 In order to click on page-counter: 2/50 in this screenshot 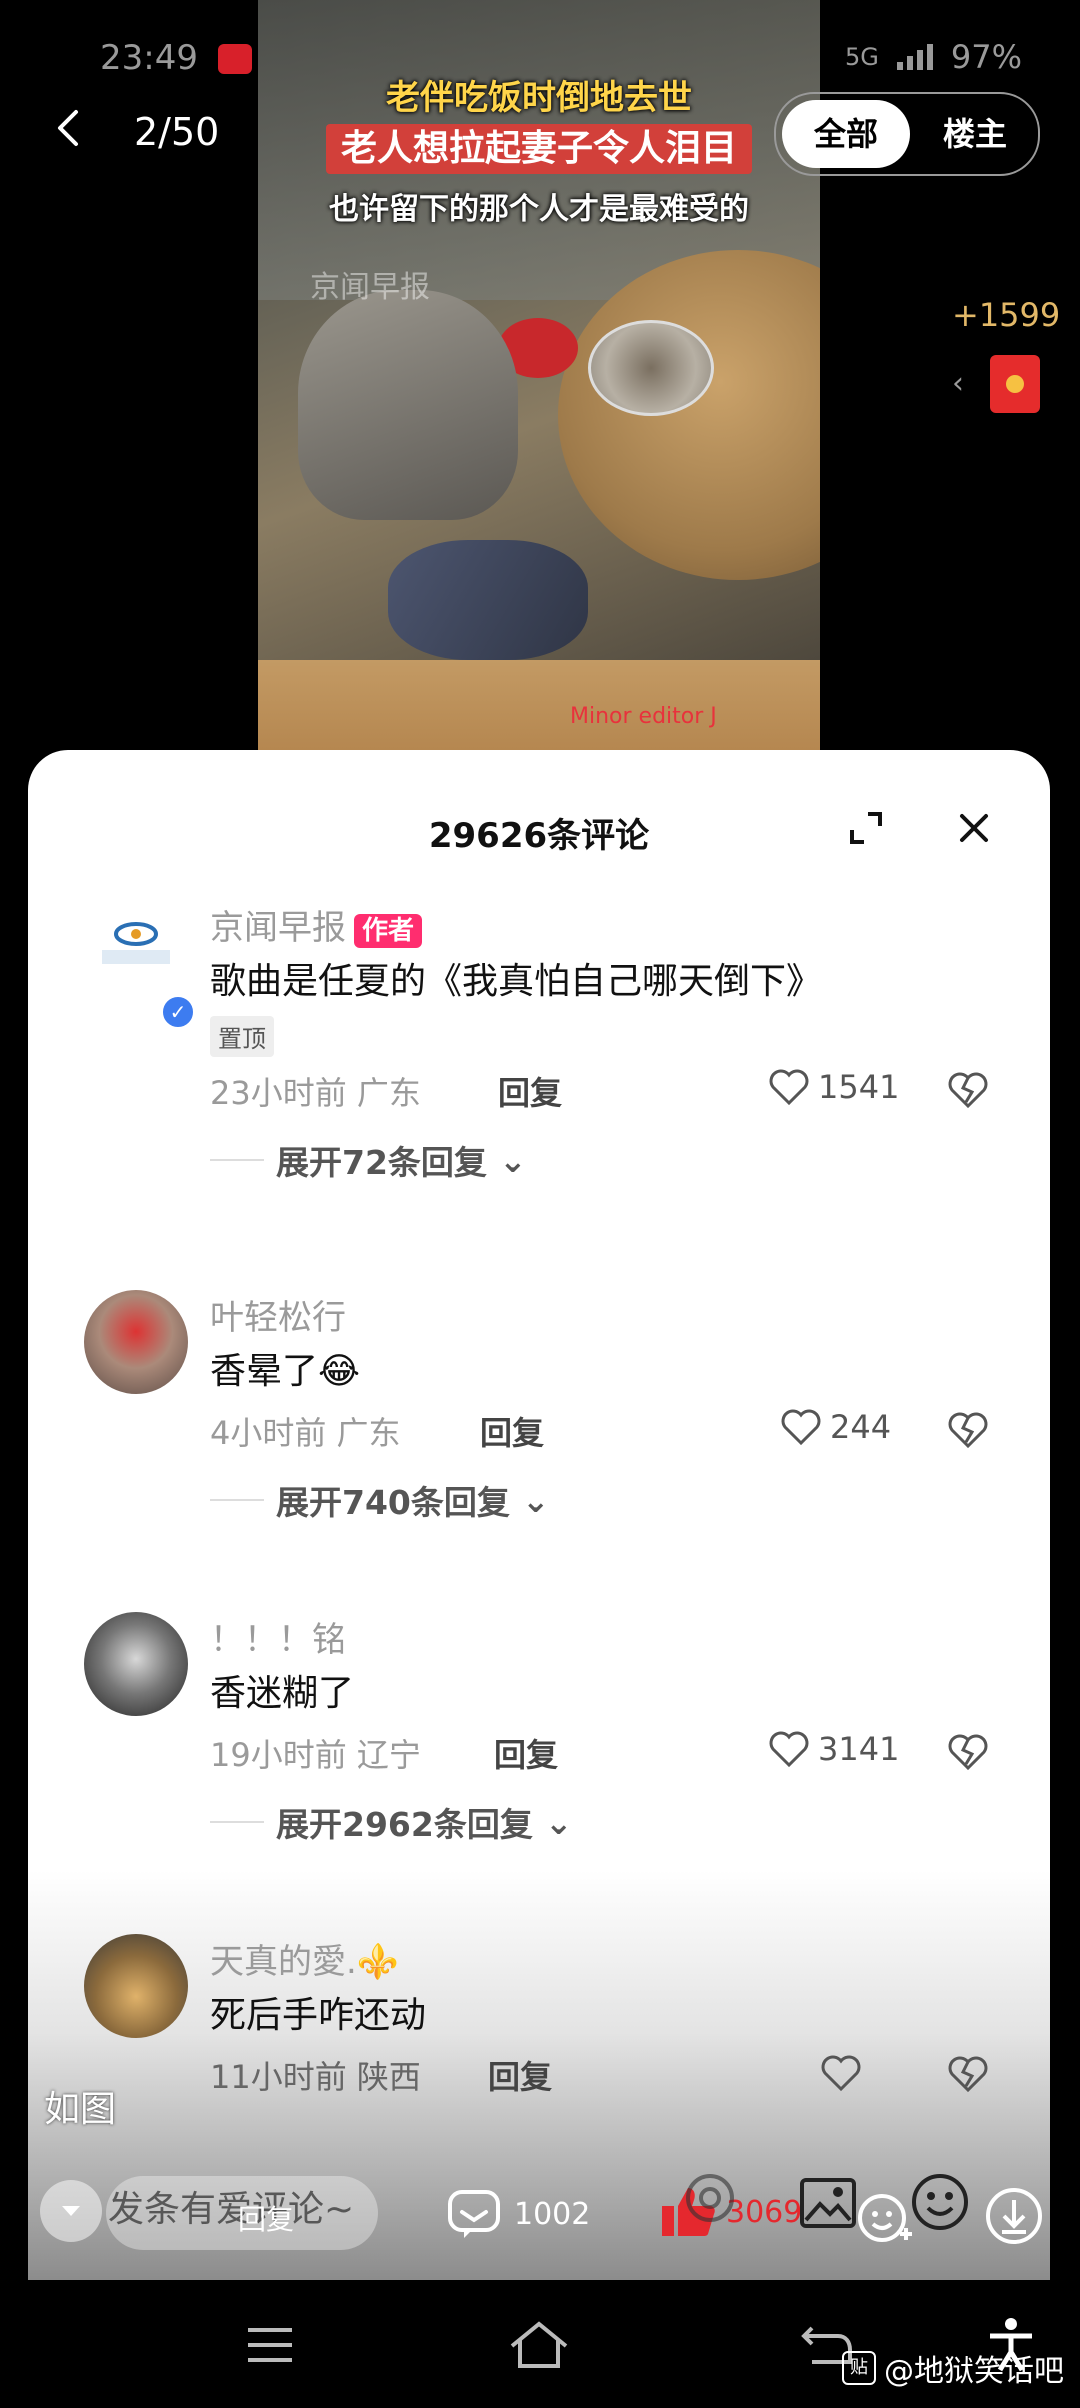, I will do `click(177, 132)`.